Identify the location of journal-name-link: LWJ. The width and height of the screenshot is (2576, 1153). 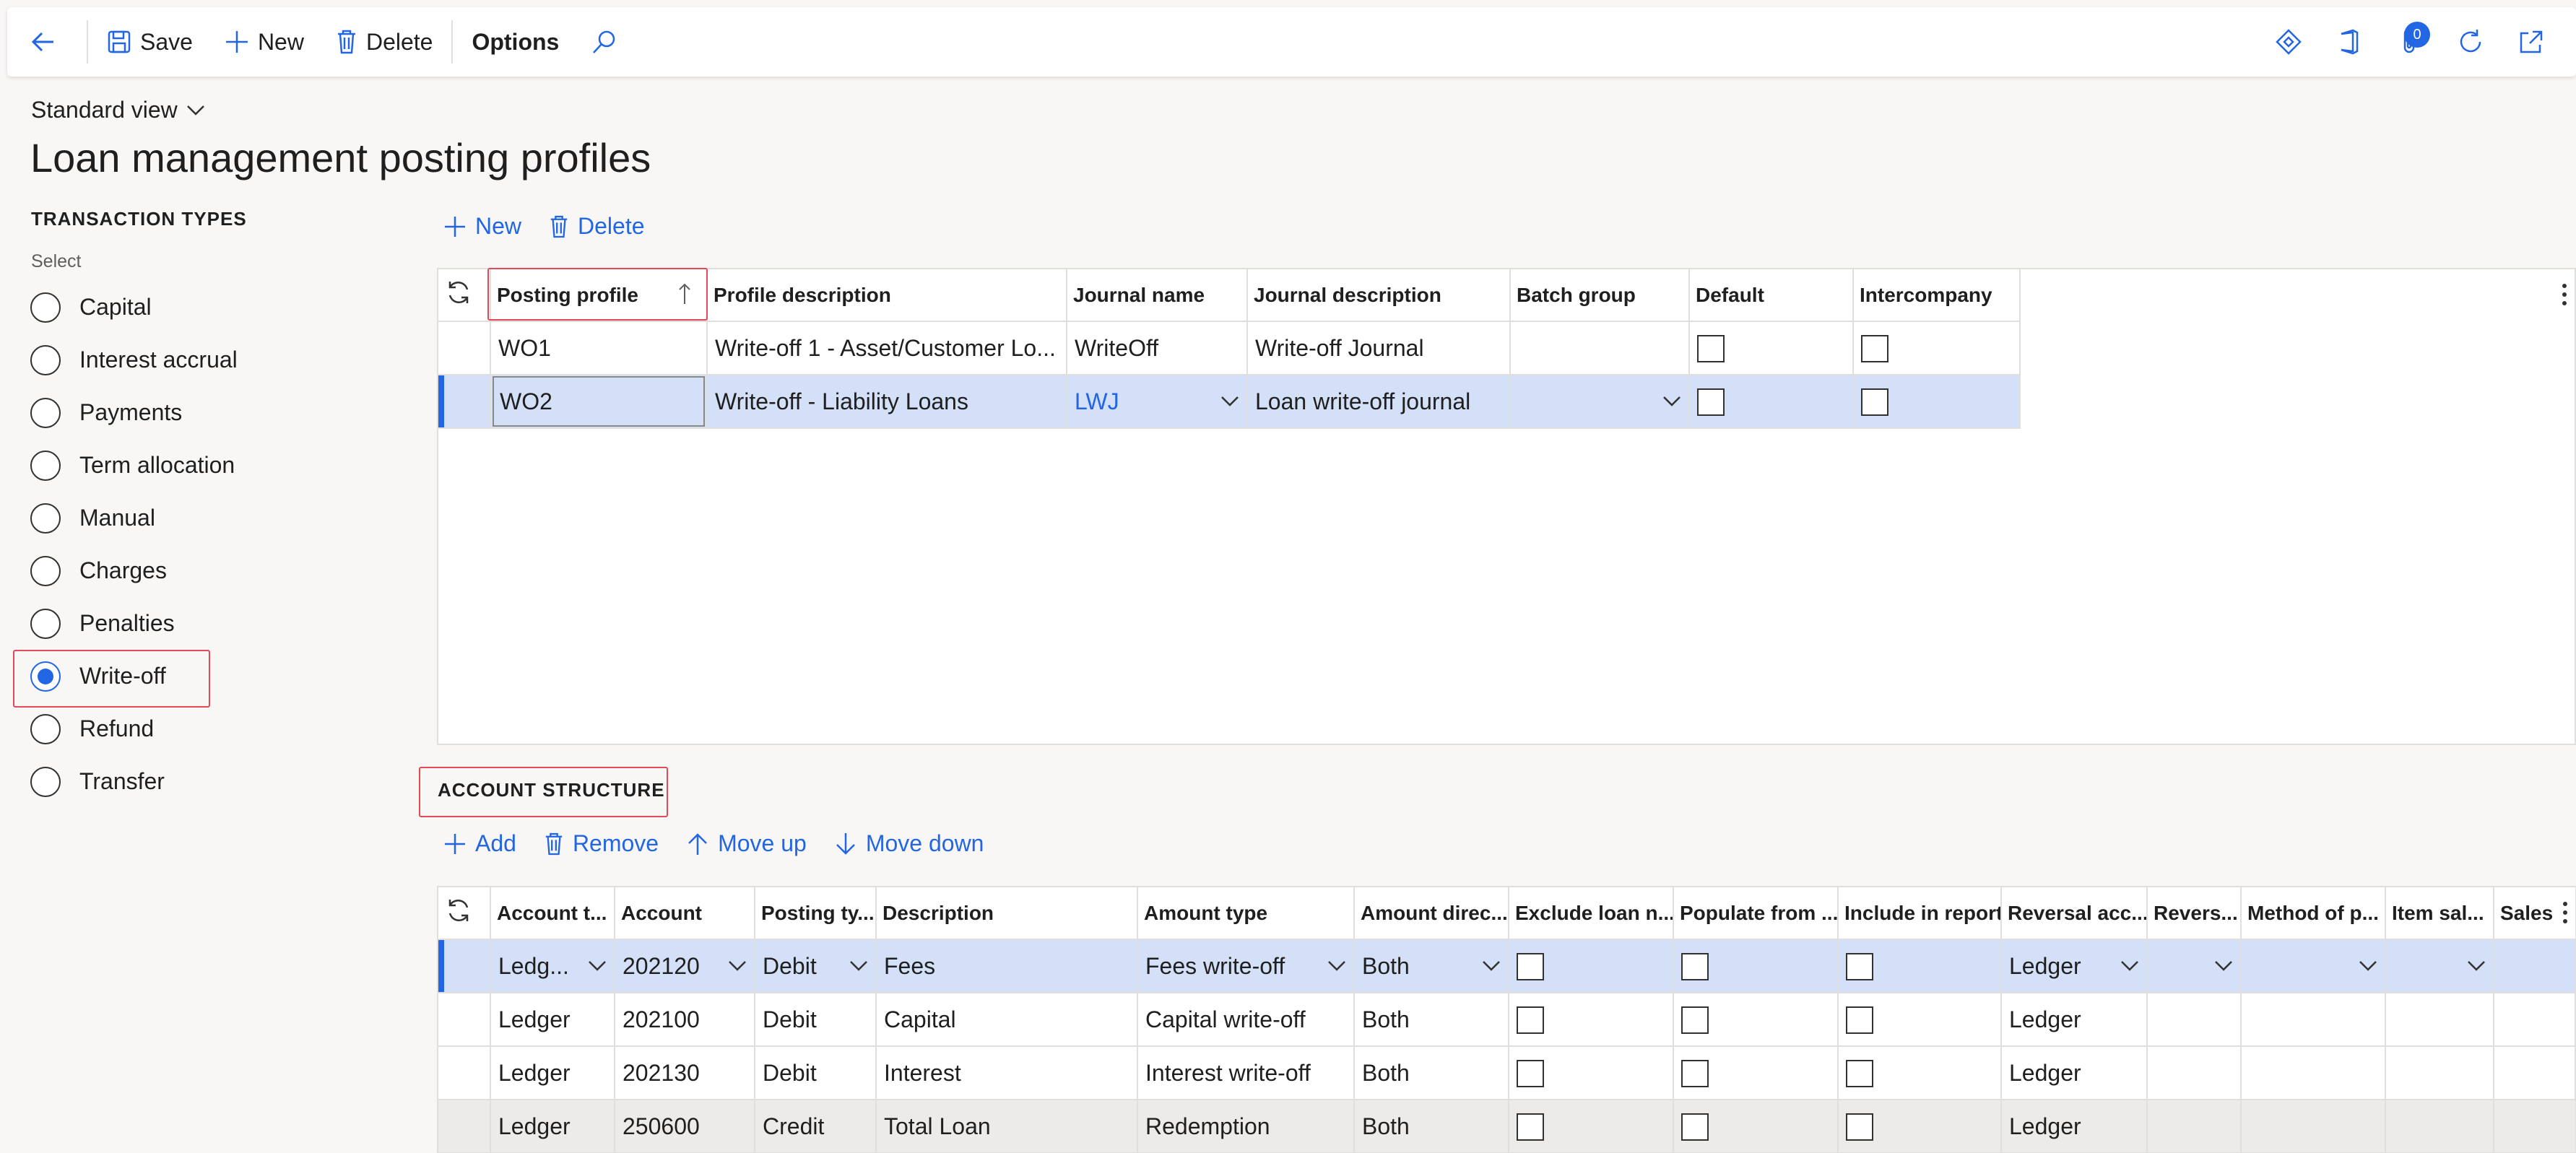
(1097, 401).